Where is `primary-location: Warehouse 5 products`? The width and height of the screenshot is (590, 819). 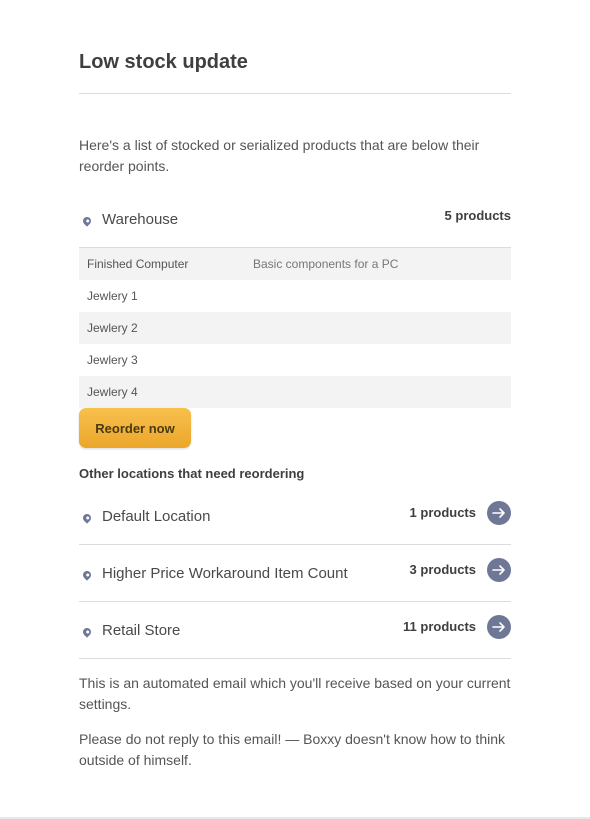
primary-location: Warehouse 5 products is located at coordinates (295, 223).